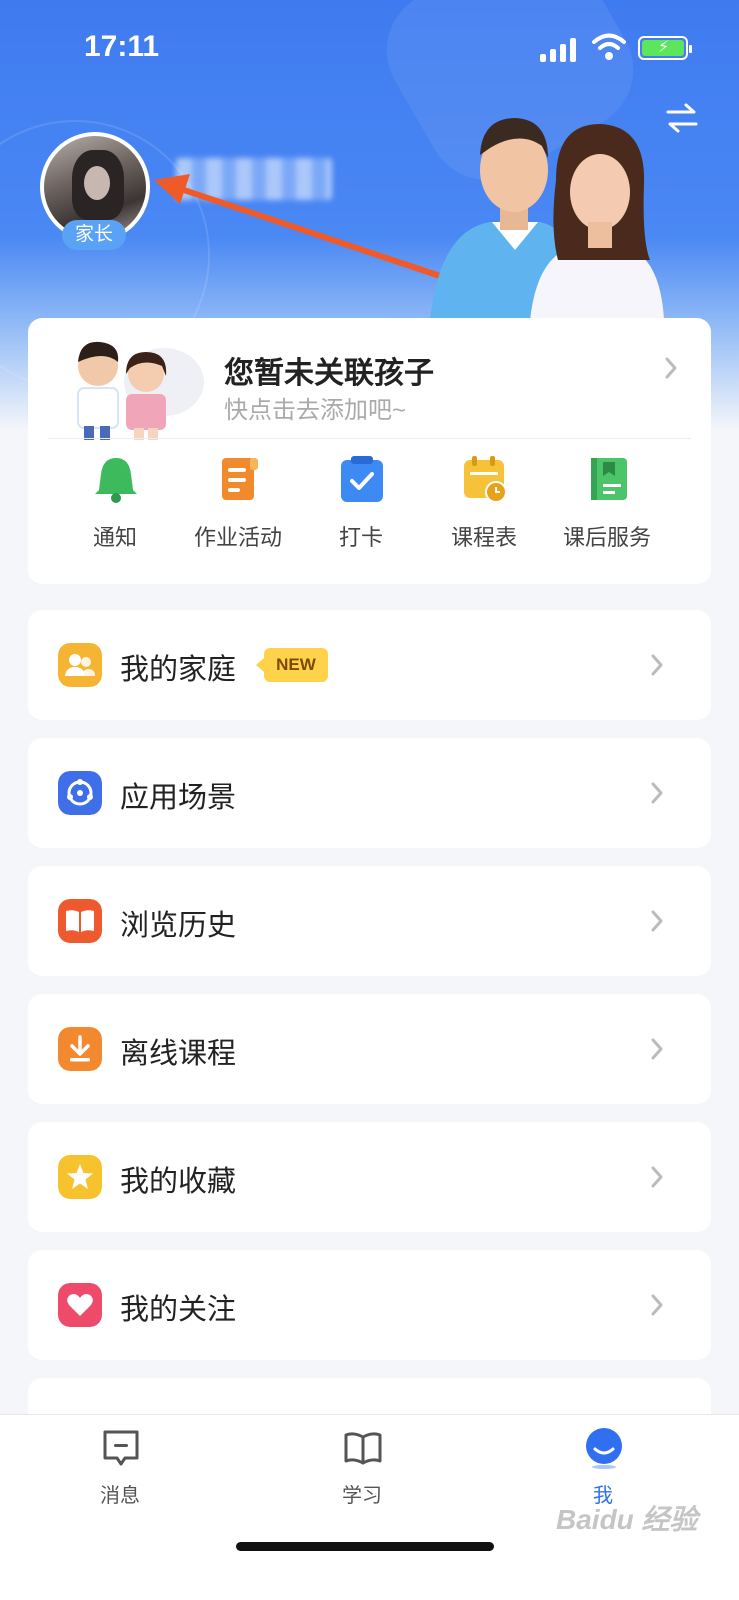 The width and height of the screenshot is (739, 1600). I want to click on family-icon, so click(80, 665).